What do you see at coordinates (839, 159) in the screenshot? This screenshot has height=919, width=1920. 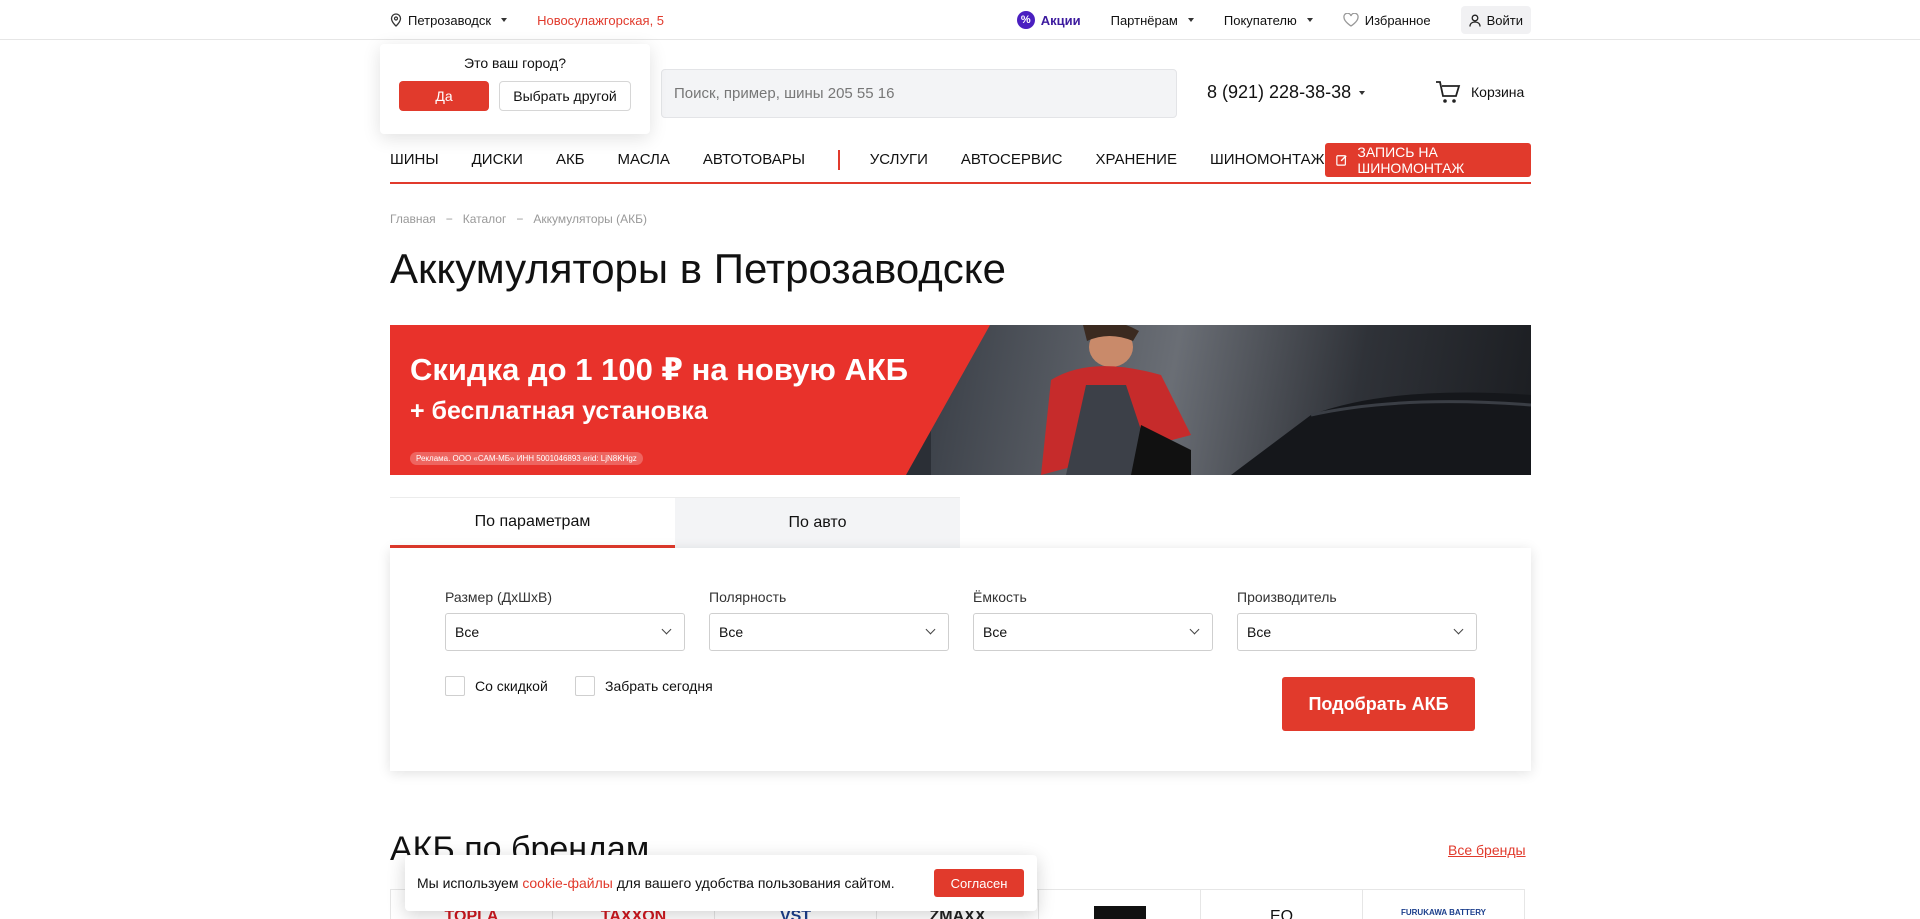 I see `nav-divider` at bounding box center [839, 159].